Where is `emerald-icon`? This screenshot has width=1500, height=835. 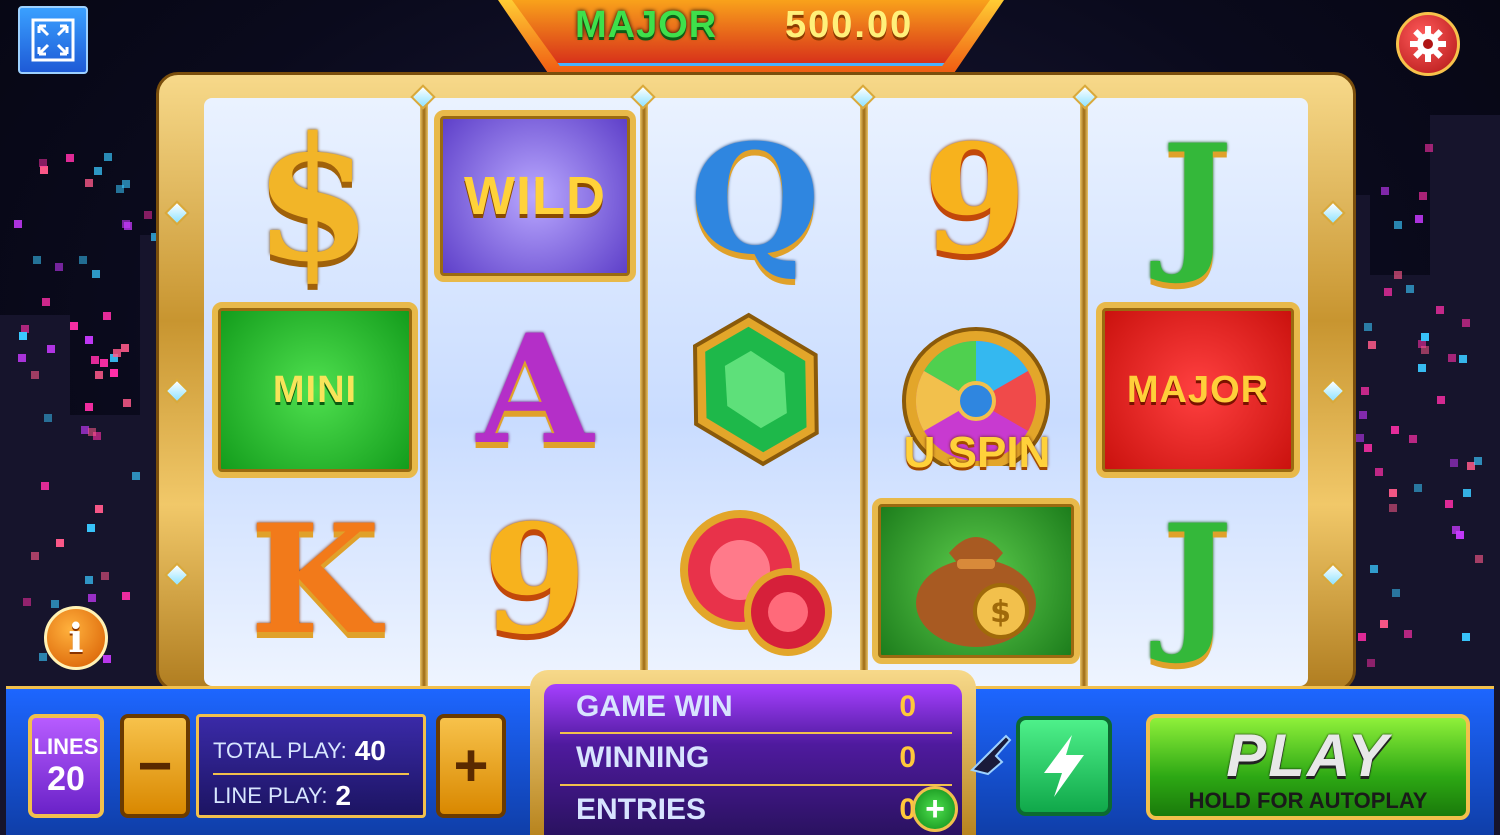
emerald-icon is located at coordinates (756, 389).